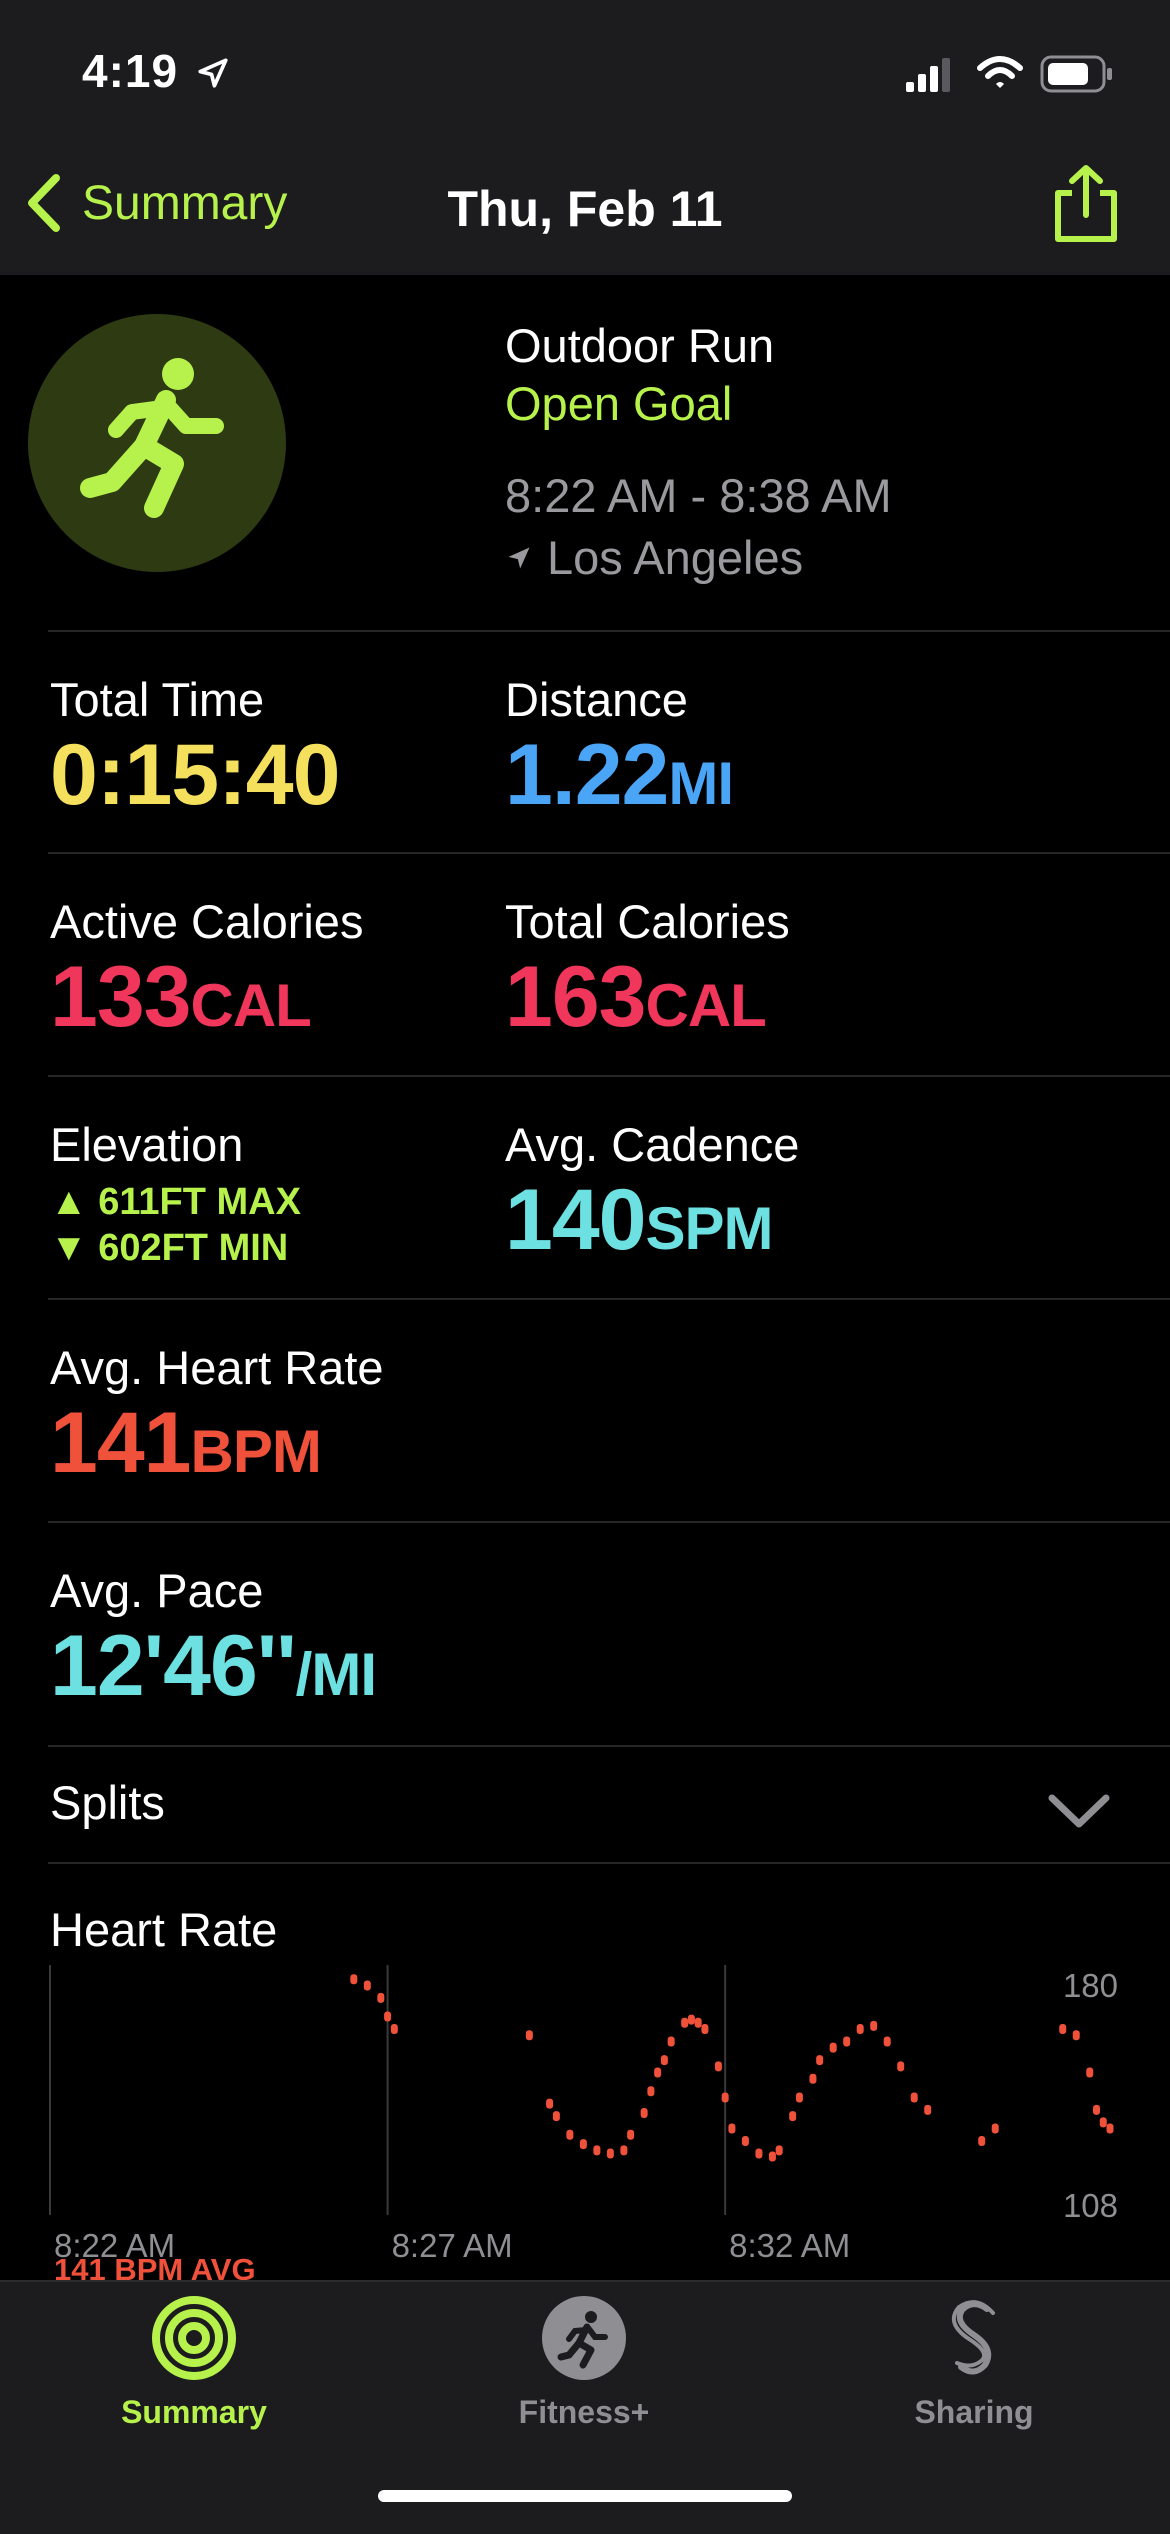 The height and width of the screenshot is (2534, 1170). Describe the element at coordinates (69, 1202) in the screenshot. I see `triangle-up-icon: ▲` at that location.